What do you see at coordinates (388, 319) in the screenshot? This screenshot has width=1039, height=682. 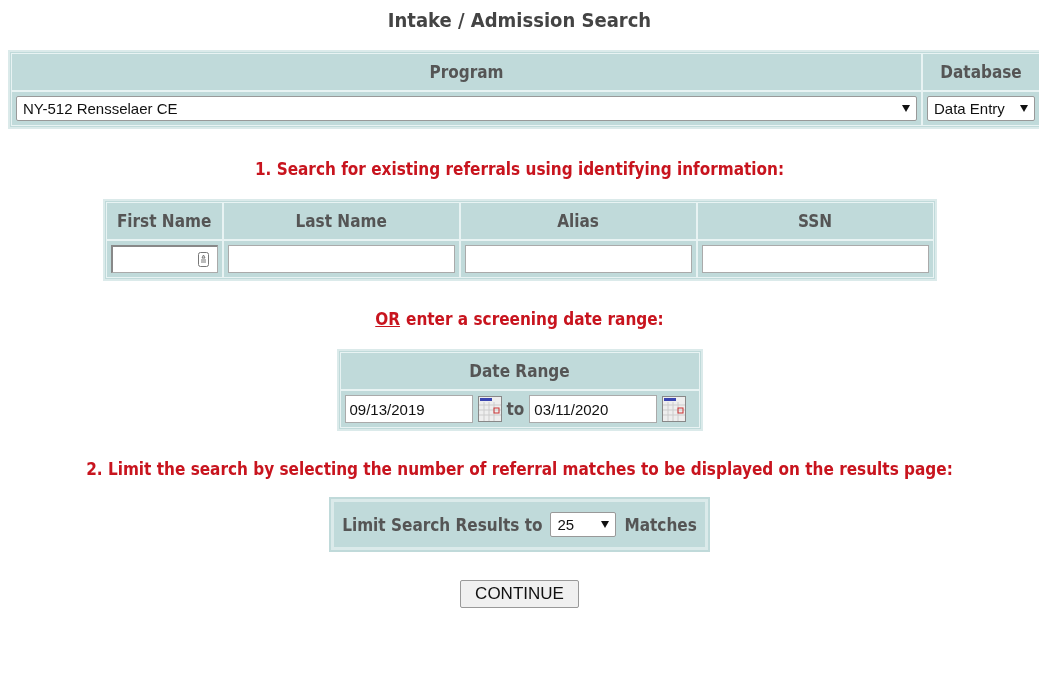 I see `or-link: OR` at bounding box center [388, 319].